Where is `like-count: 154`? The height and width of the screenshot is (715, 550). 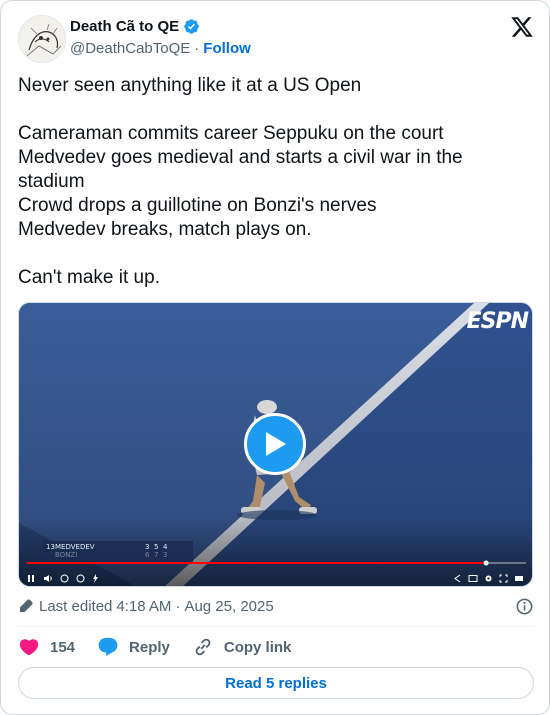
like-count: 154 is located at coordinates (63, 647).